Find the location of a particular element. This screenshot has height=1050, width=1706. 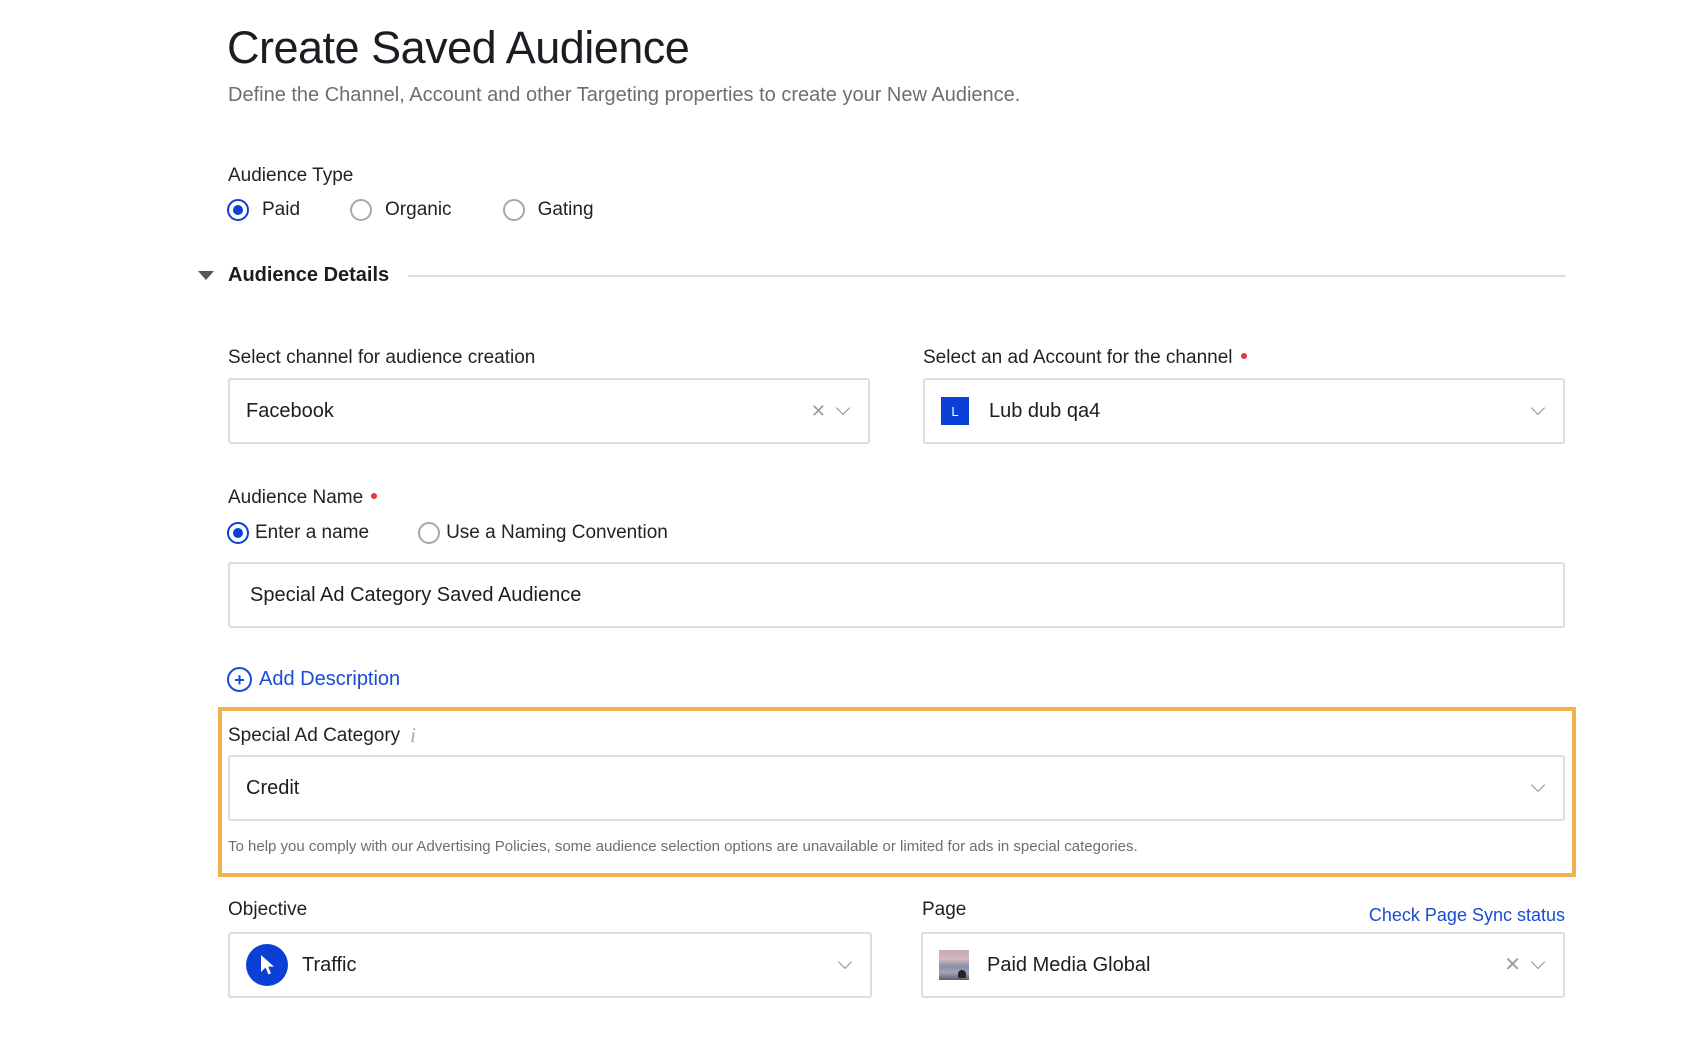

info-icon: i is located at coordinates (413, 735).